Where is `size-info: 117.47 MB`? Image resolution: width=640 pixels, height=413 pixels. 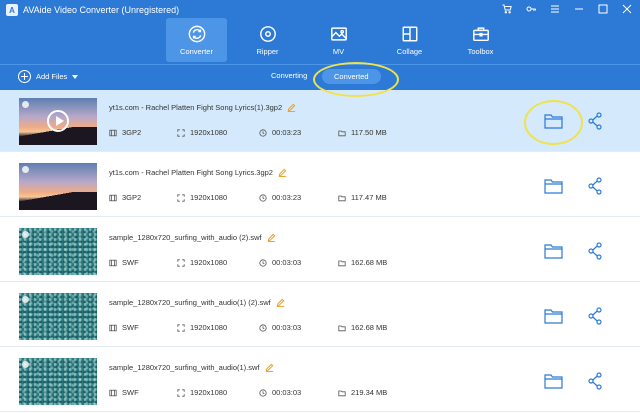 size-info: 117.47 MB is located at coordinates (362, 197).